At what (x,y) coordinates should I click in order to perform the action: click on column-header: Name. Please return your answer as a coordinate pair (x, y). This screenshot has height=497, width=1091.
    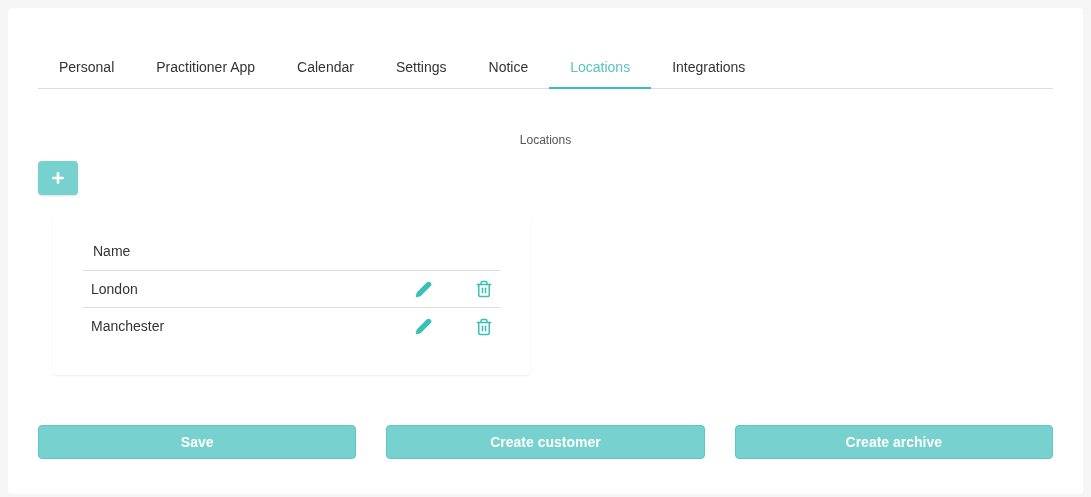
    Looking at the image, I should click on (112, 251).